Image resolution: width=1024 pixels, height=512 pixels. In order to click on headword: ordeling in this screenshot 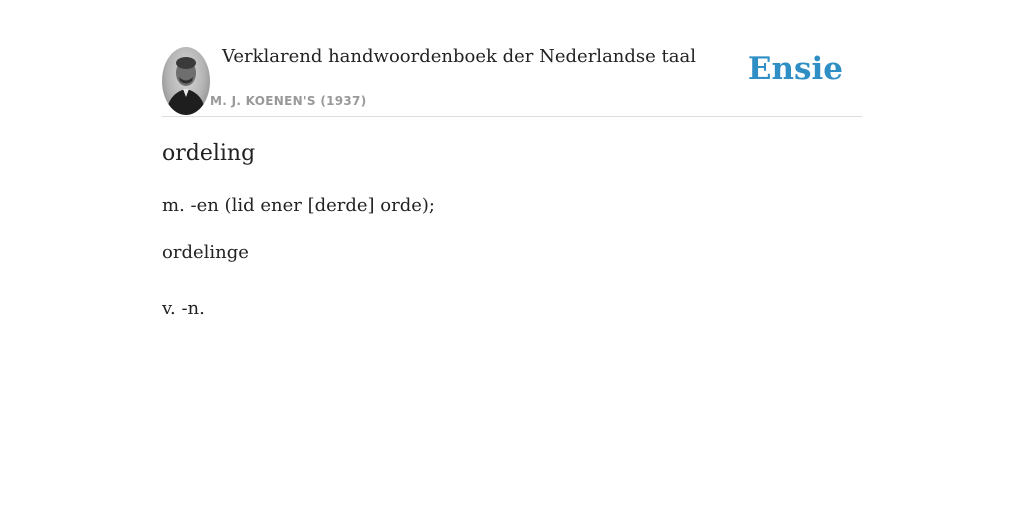, I will do `click(209, 153)`.